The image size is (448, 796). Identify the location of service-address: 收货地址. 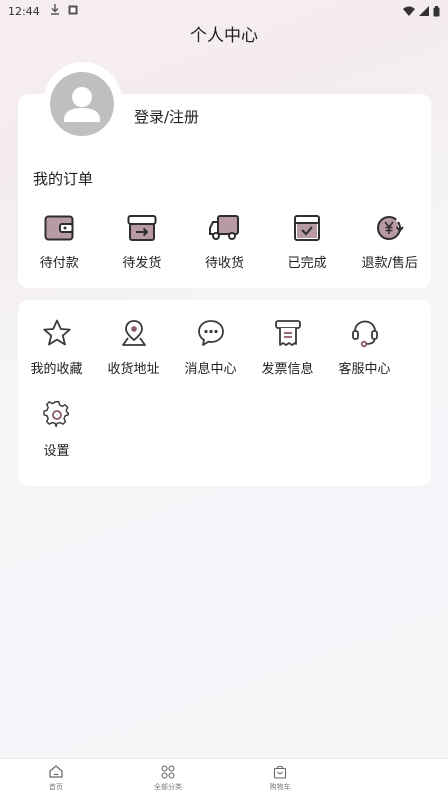
(133, 359).